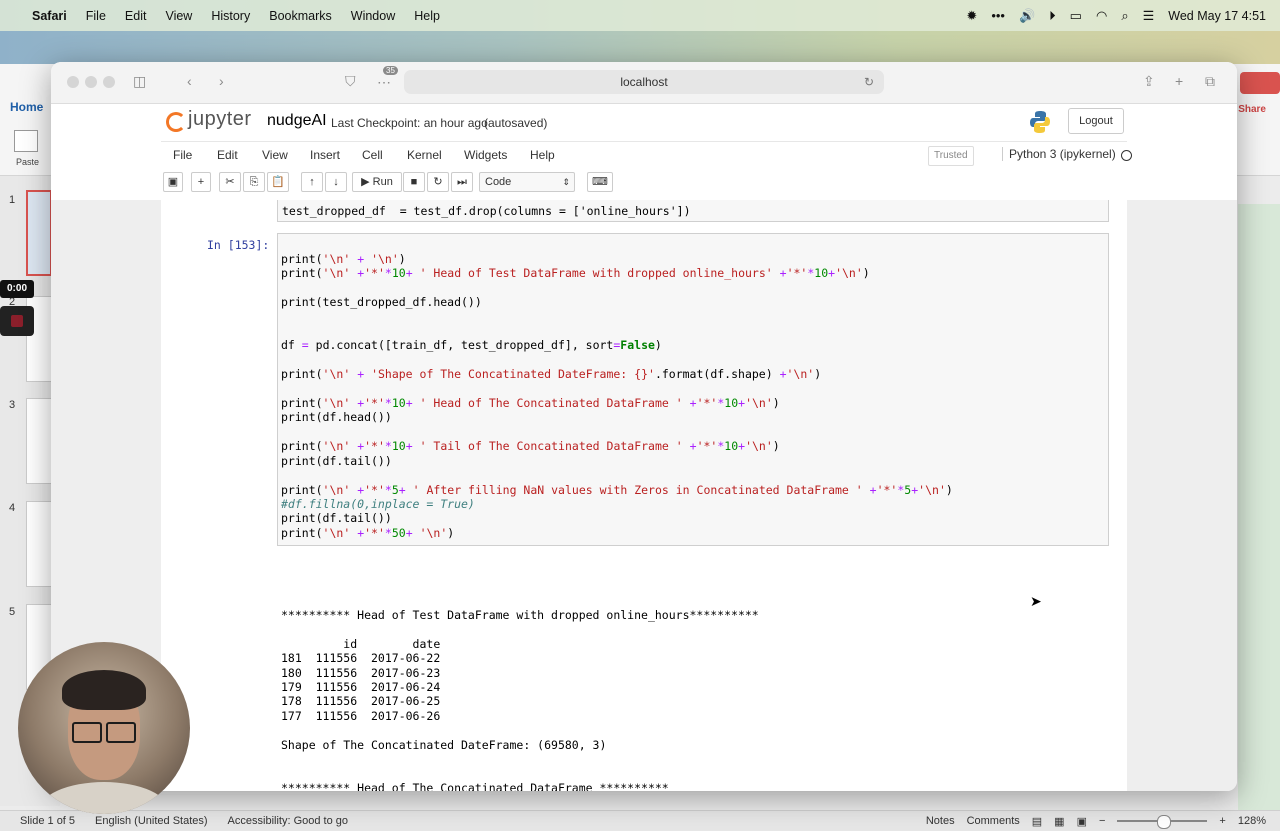 This screenshot has height=831, width=1280. Describe the element at coordinates (220, 119) in the screenshot. I see `jupyter-logo-text: jupyter` at that location.